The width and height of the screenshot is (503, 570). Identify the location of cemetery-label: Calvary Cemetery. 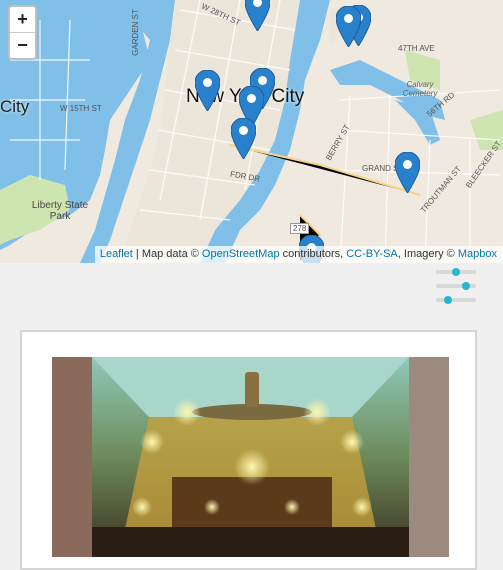
(420, 89).